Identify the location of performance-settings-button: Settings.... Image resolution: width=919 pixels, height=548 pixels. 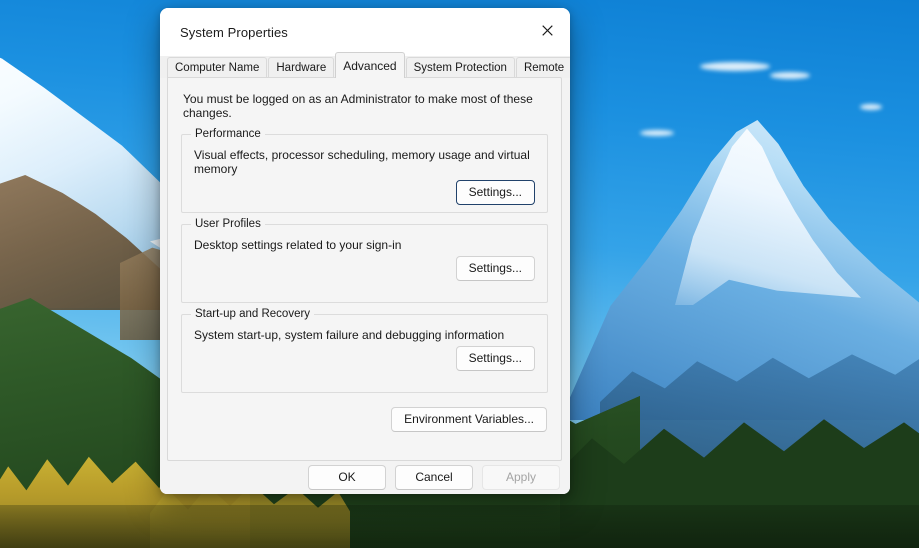
(495, 192).